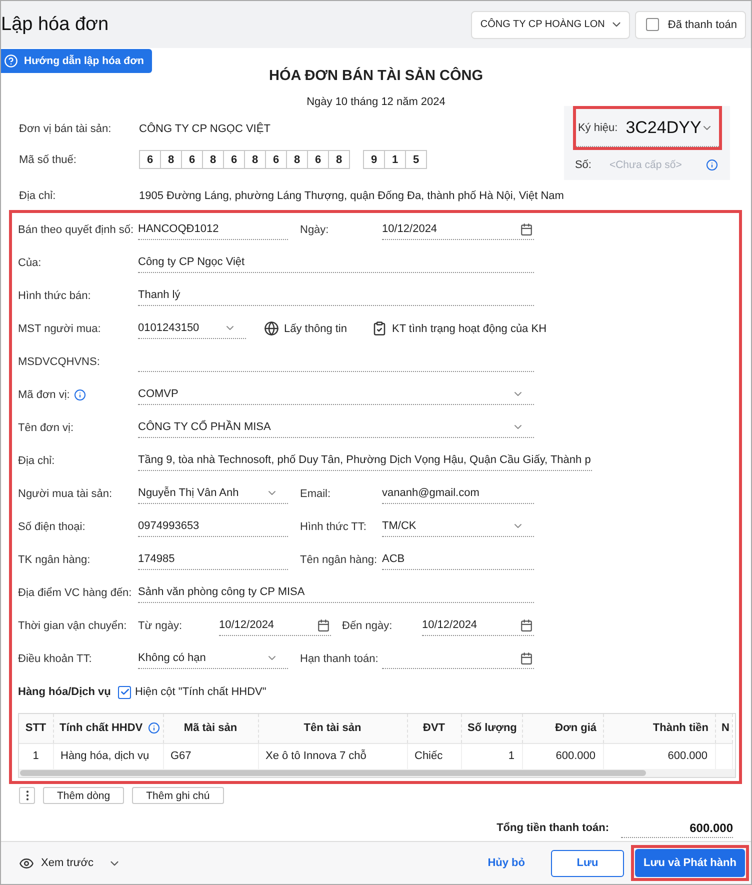 The width and height of the screenshot is (752, 885). What do you see at coordinates (458, 494) in the screenshot?
I see `text-field: vananh@gmail.com` at bounding box center [458, 494].